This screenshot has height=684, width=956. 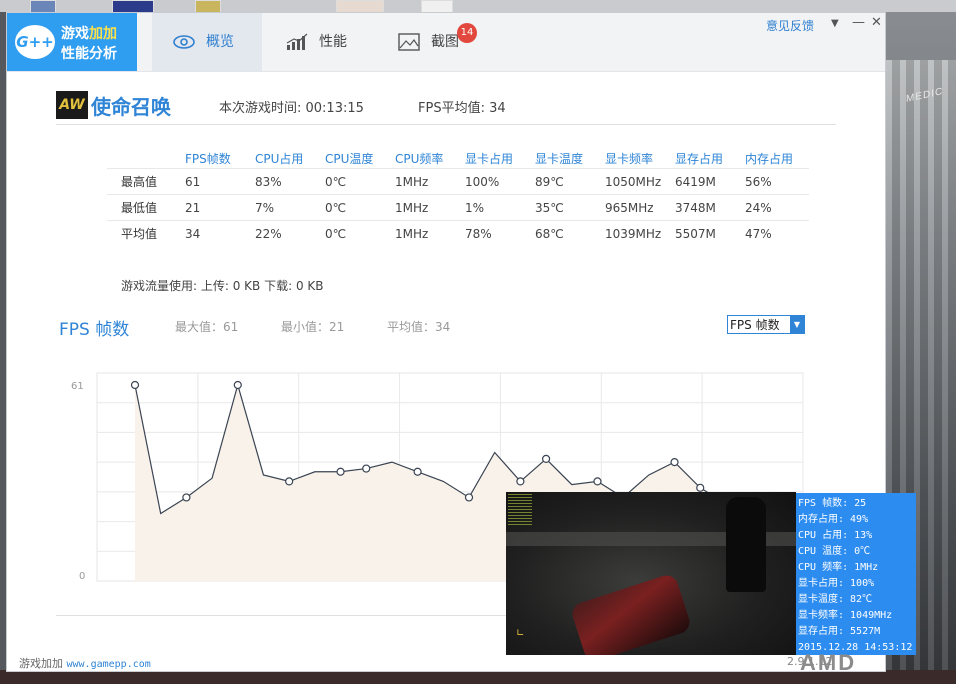 What do you see at coordinates (838, 567) in the screenshot?
I see `osd-line: CPU 频率: 1MHz` at bounding box center [838, 567].